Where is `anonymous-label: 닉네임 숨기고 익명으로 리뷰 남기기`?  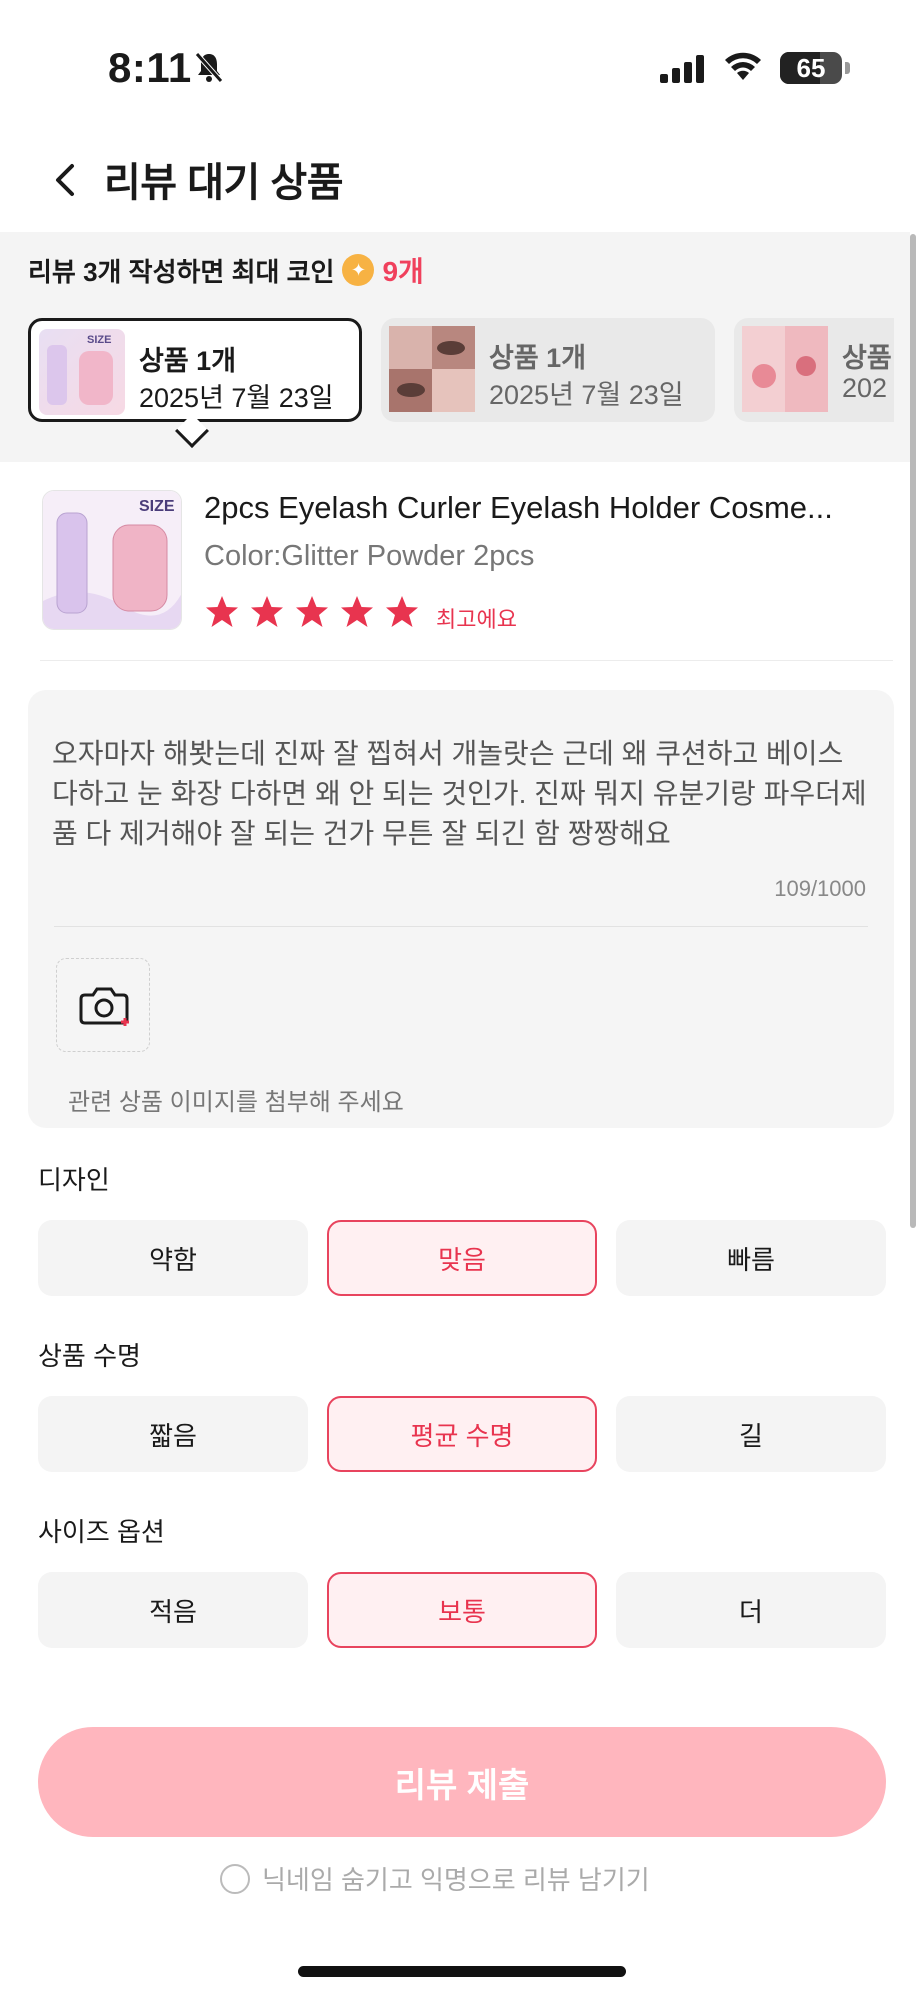 anonymous-label: 닉네임 숨기고 익명으로 리뷰 남기기 is located at coordinates (456, 1880).